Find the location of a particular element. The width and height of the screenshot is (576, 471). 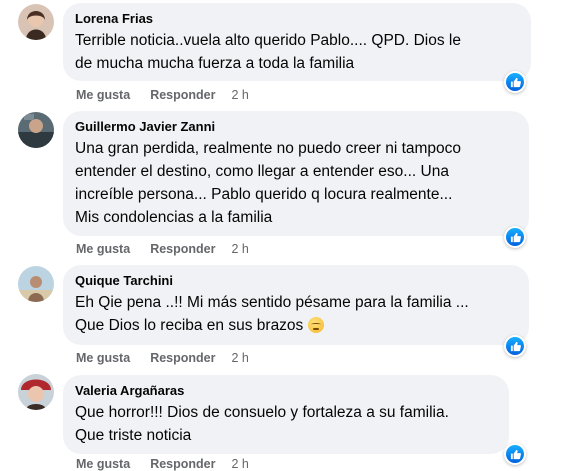

comment-author: Lorena Frias is located at coordinates (297, 19).